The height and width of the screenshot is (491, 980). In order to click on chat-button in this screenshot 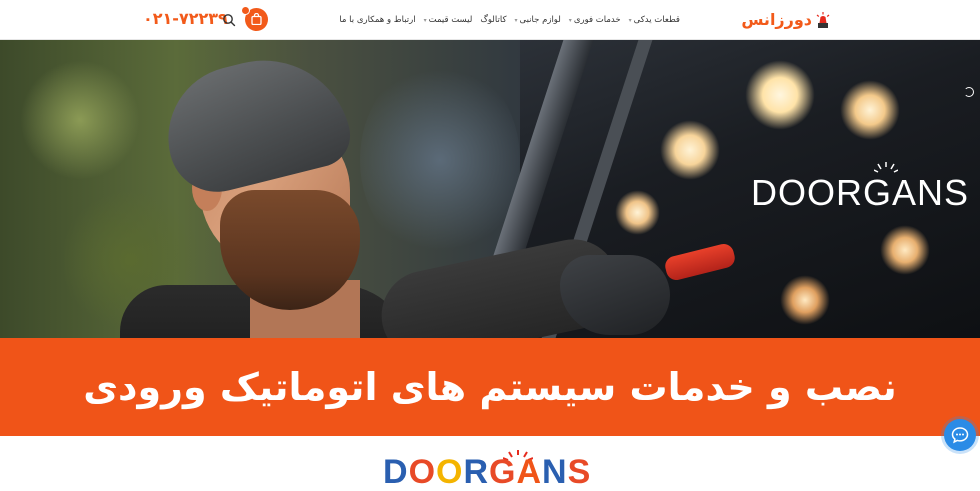, I will do `click(960, 435)`.